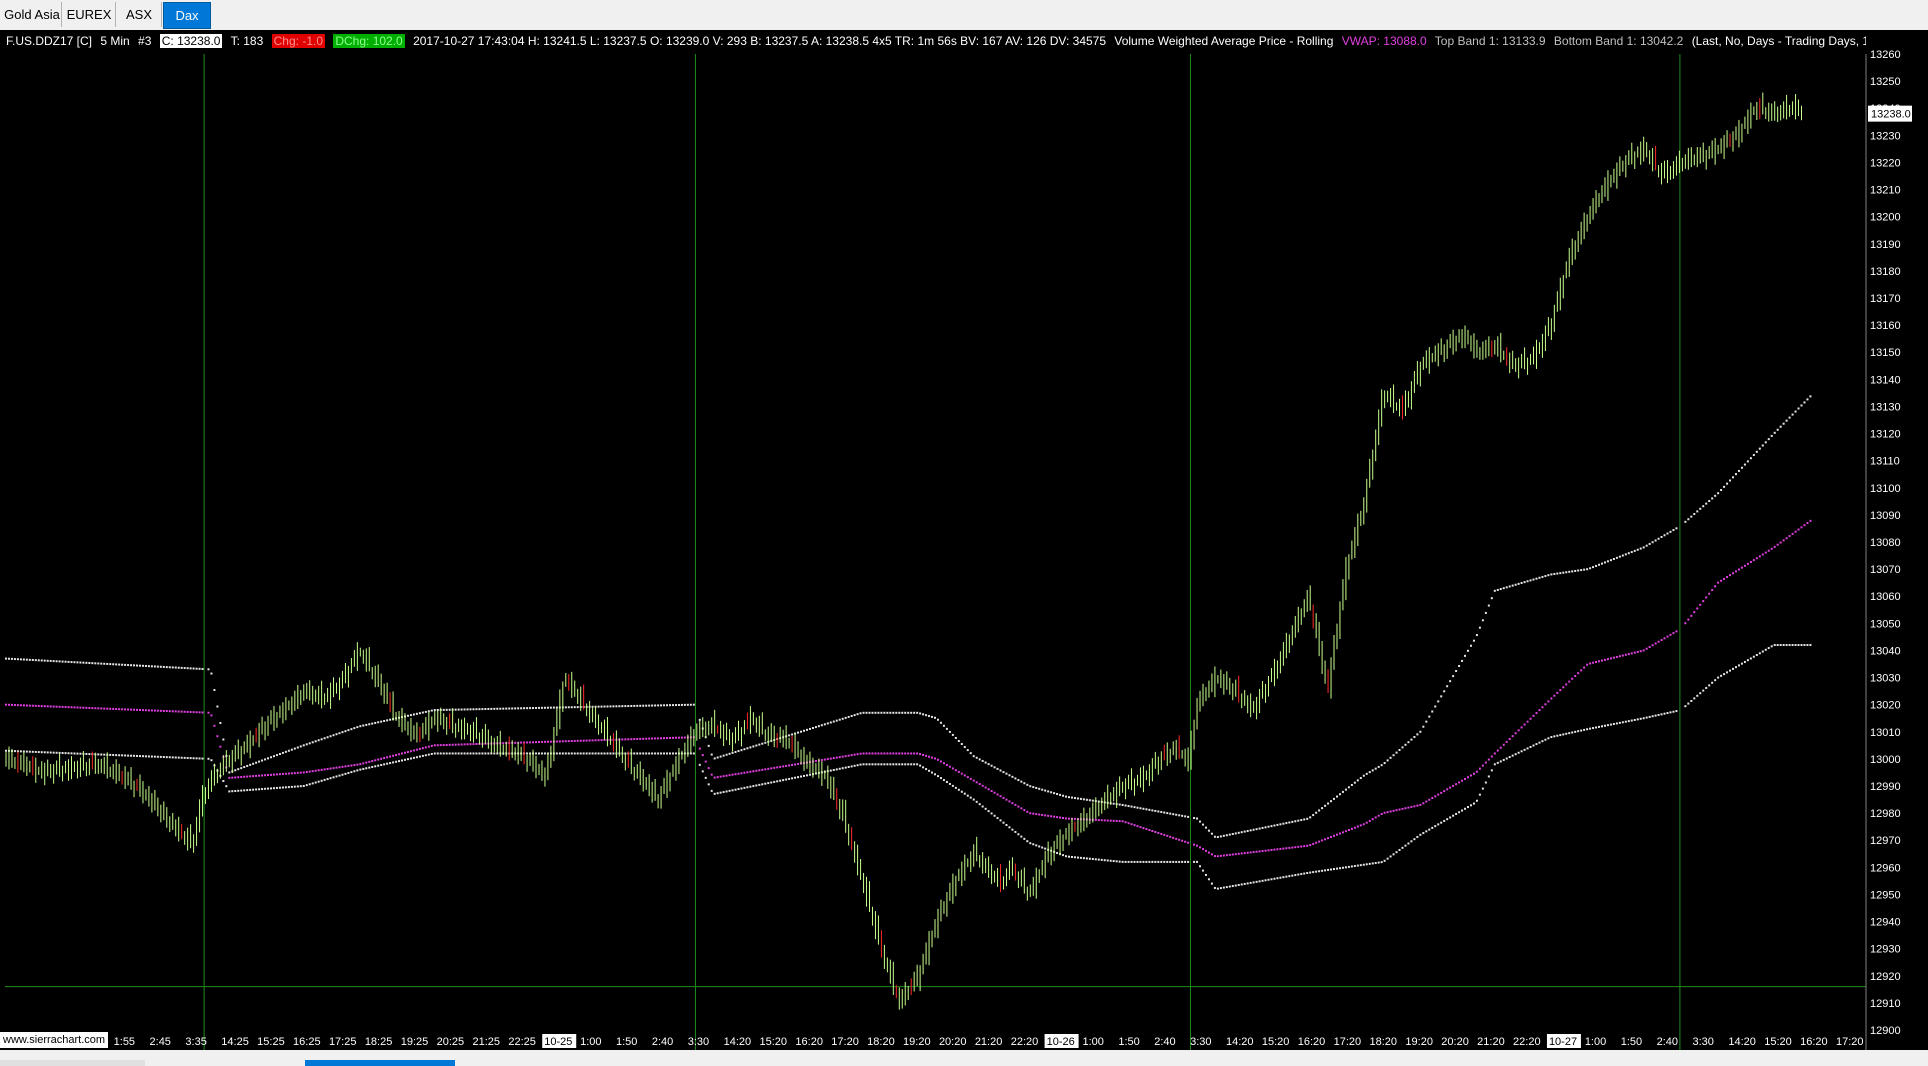  Describe the element at coordinates (380, 1063) in the screenshot. I see `scroll-thumb` at that location.